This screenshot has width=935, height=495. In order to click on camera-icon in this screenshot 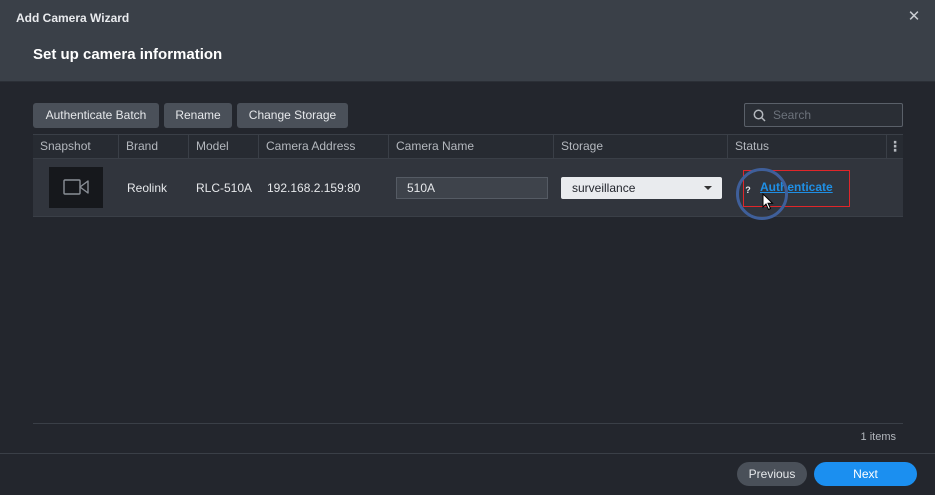, I will do `click(76, 187)`.